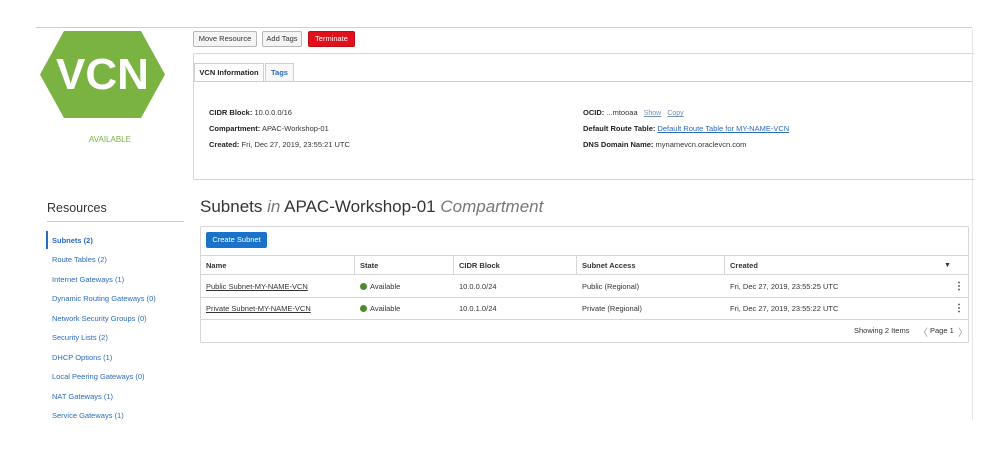 Image resolution: width=998 pixels, height=466 pixels. I want to click on dns-domain-field: DNS Domain Name: mynamevcn.oraclevcn.com, so click(664, 144).